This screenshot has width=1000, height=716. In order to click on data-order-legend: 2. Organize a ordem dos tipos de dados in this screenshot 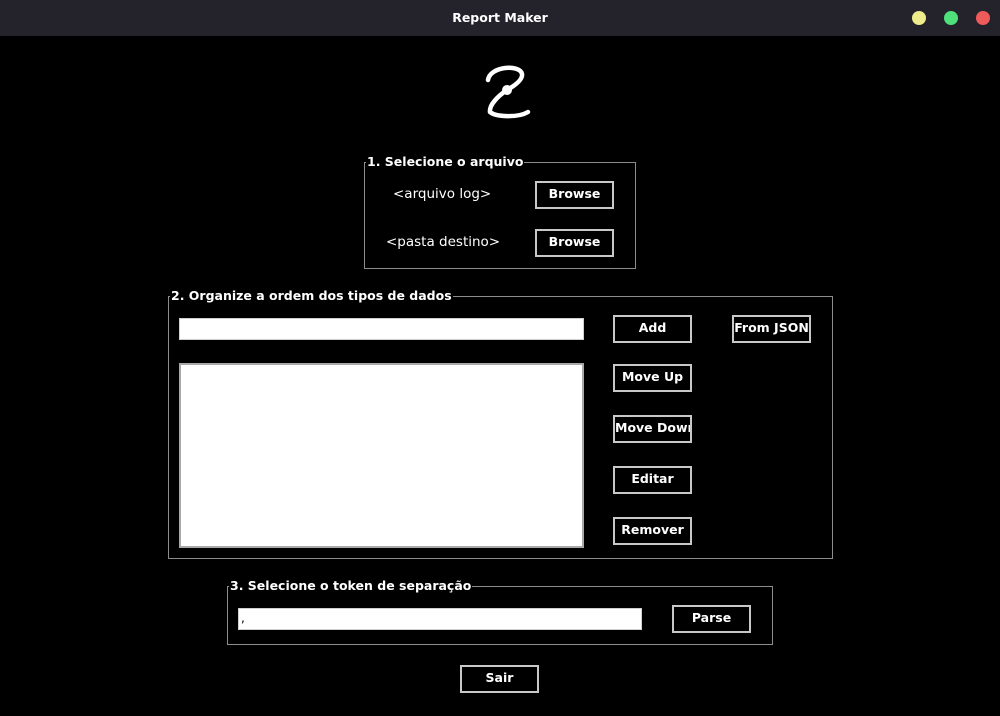, I will do `click(311, 295)`.